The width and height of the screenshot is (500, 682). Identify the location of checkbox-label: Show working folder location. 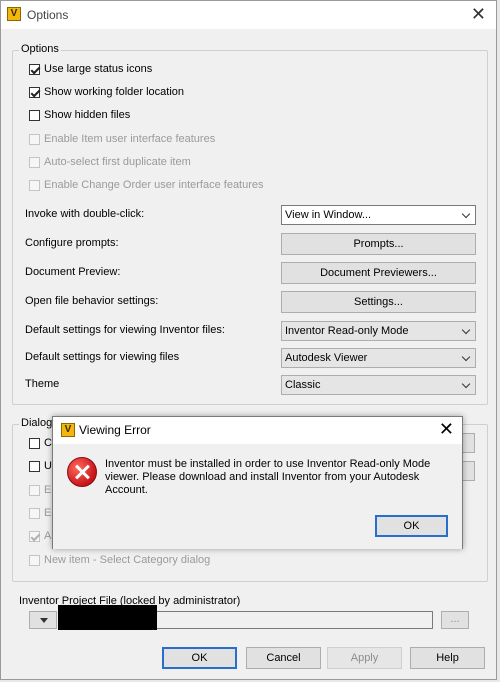
(114, 92).